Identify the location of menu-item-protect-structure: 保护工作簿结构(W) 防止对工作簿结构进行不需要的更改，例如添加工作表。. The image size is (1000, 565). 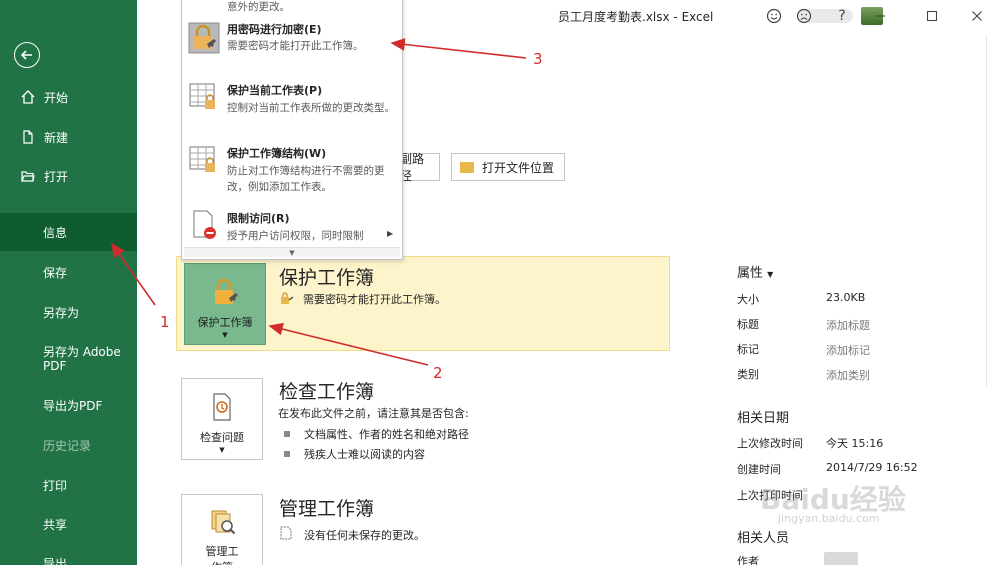
(292, 172).